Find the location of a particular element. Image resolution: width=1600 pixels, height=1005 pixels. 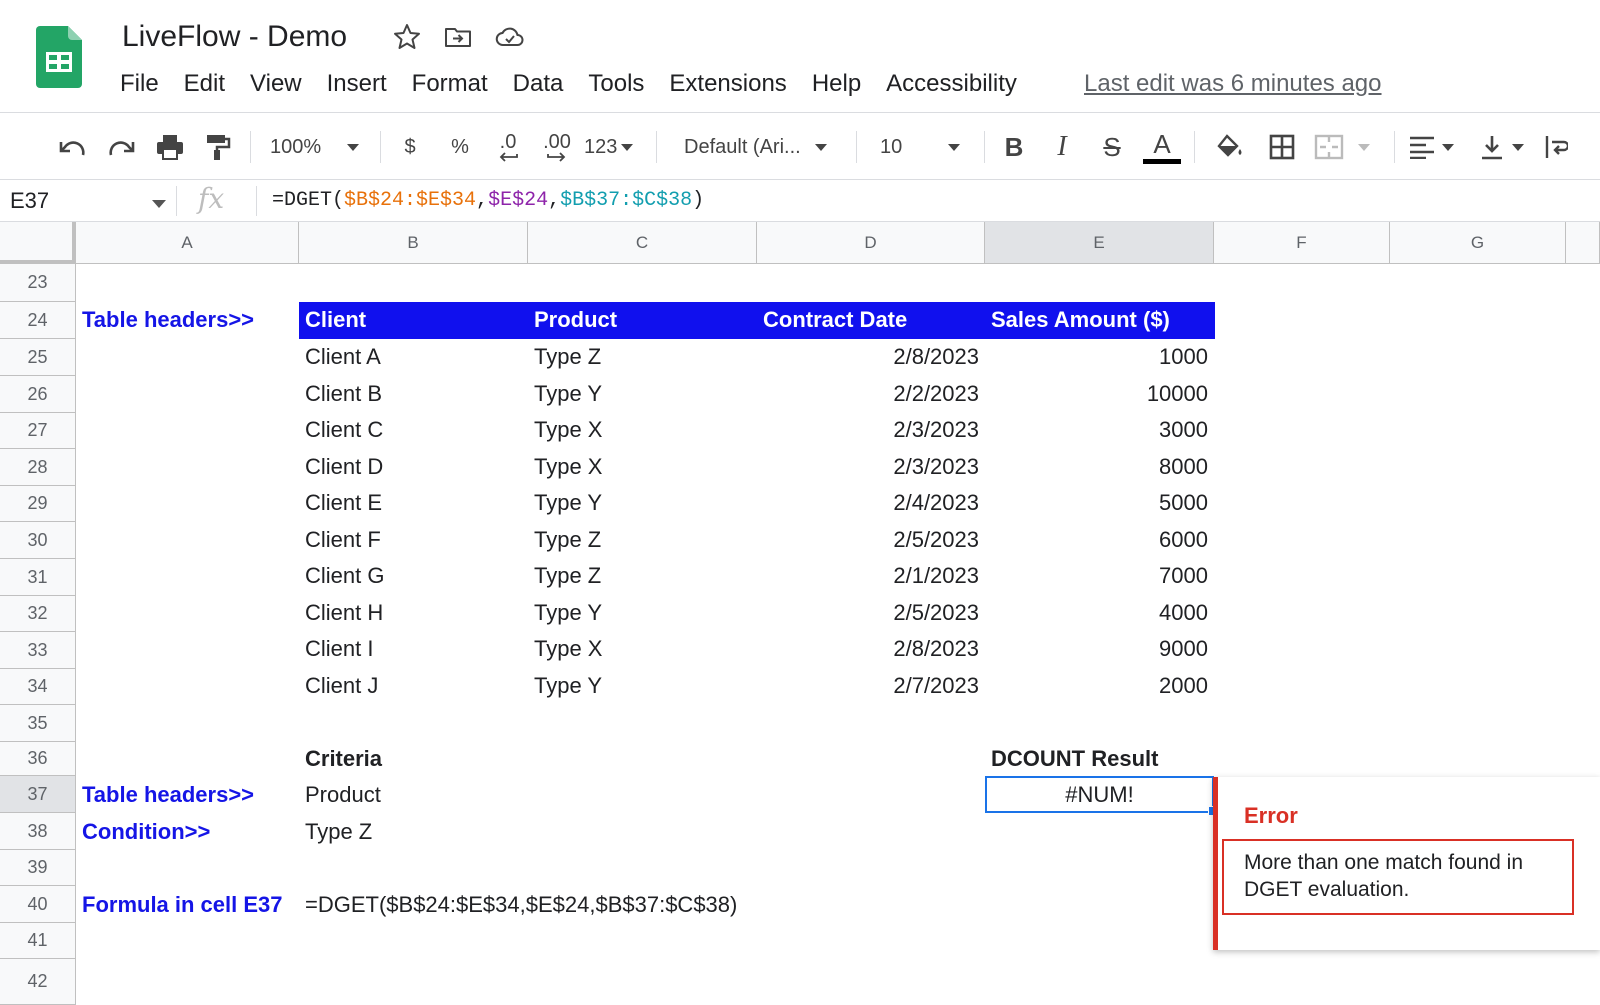

cell-client: Client D is located at coordinates (344, 467).